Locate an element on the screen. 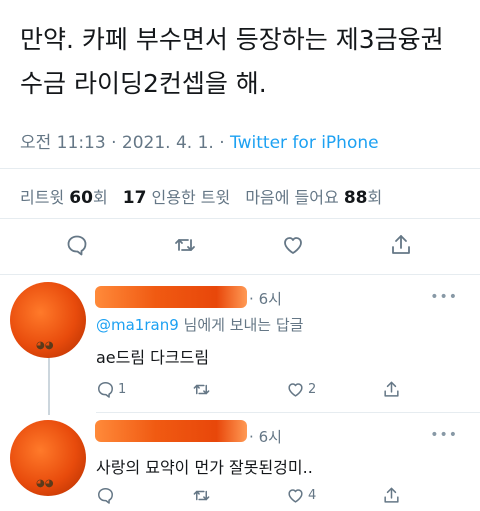 The image size is (480, 511). like-count: 2 is located at coordinates (312, 389).